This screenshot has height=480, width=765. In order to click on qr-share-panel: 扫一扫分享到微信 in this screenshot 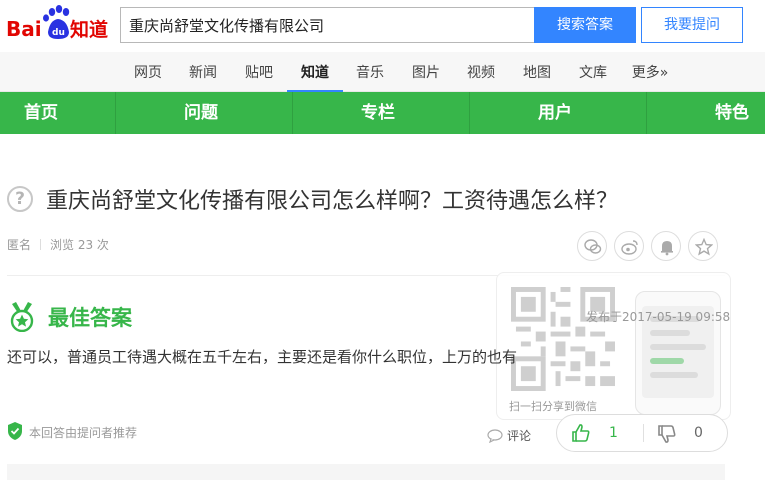, I will do `click(613, 346)`.